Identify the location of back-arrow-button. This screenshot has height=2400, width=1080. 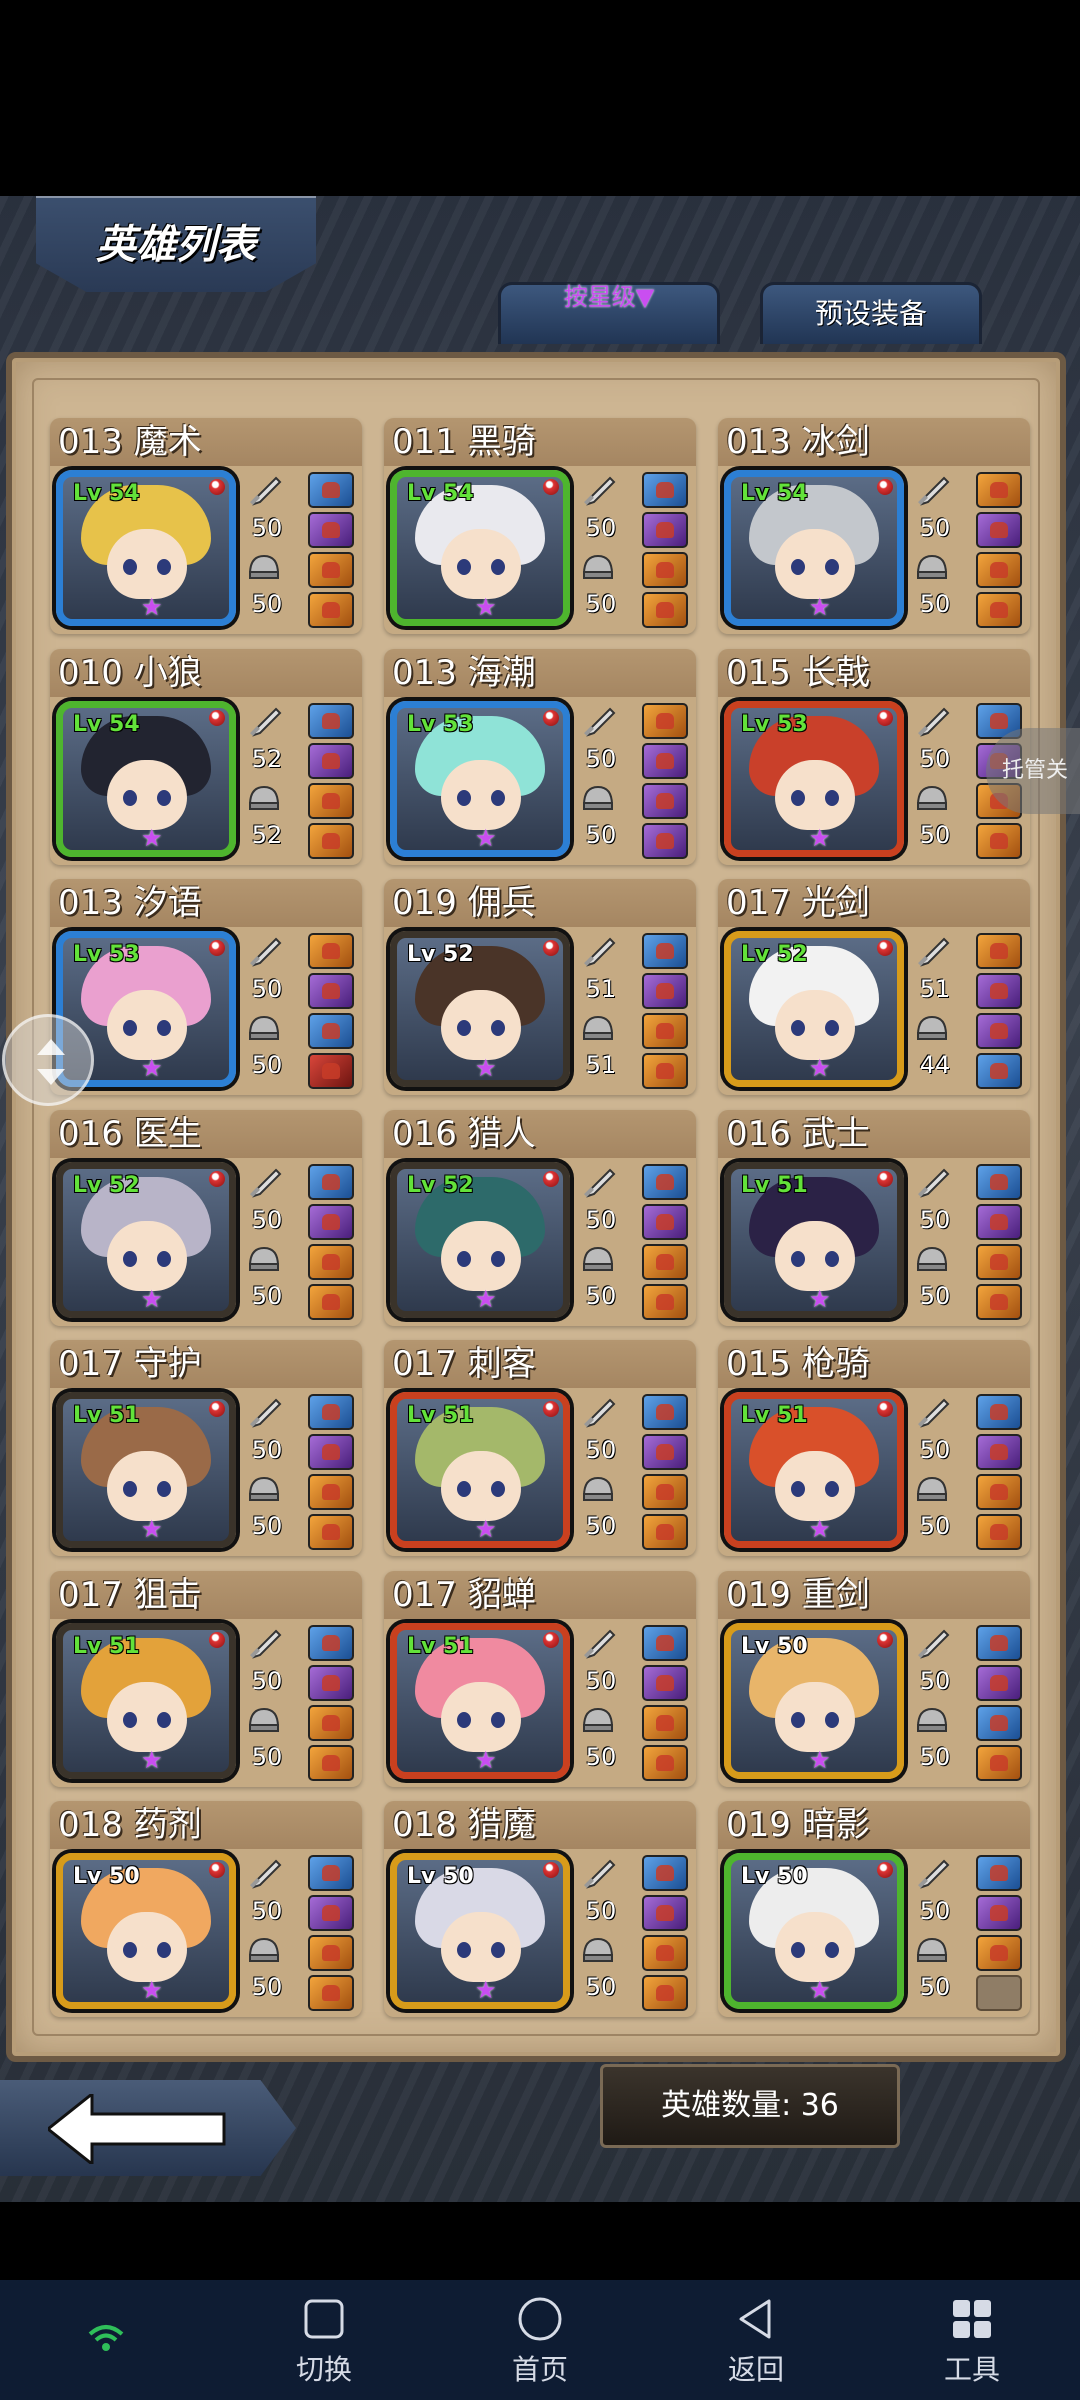
(148, 2128).